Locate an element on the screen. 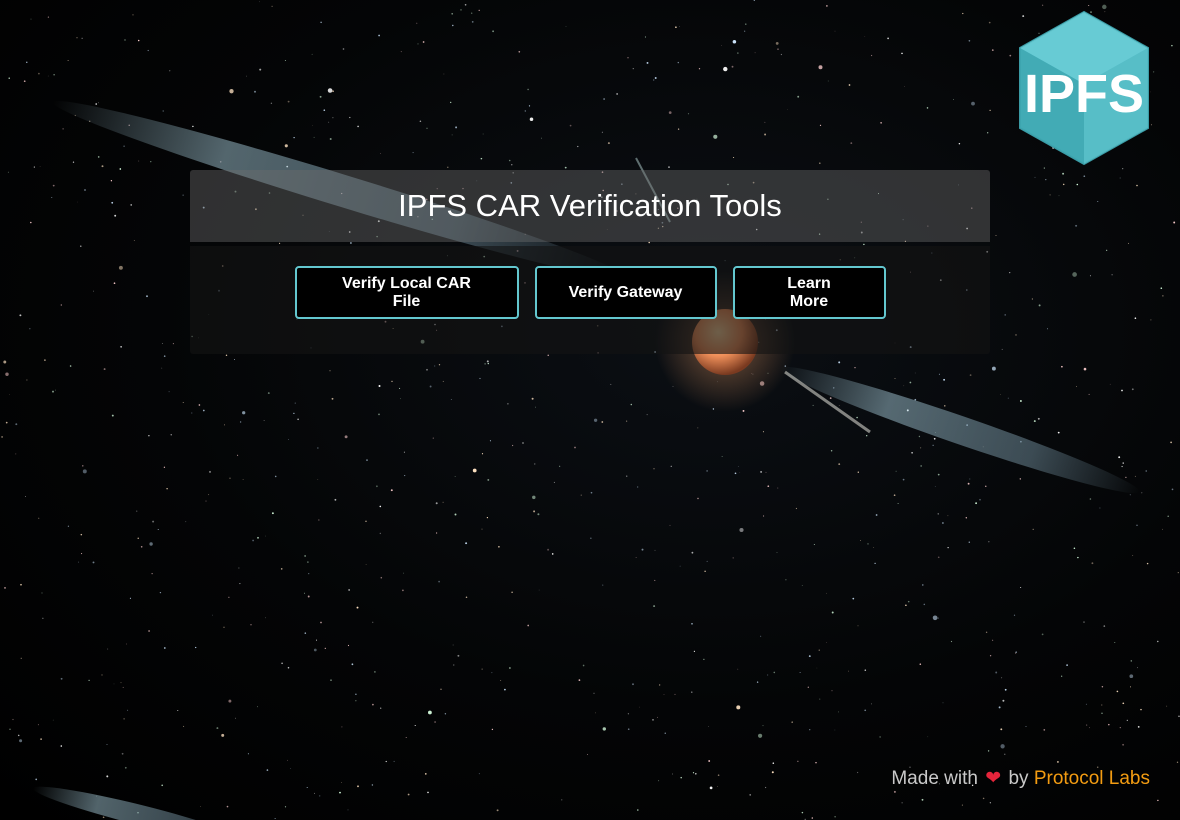 The image size is (1180, 820). learn-more-button: Learn More is located at coordinates (809, 292).